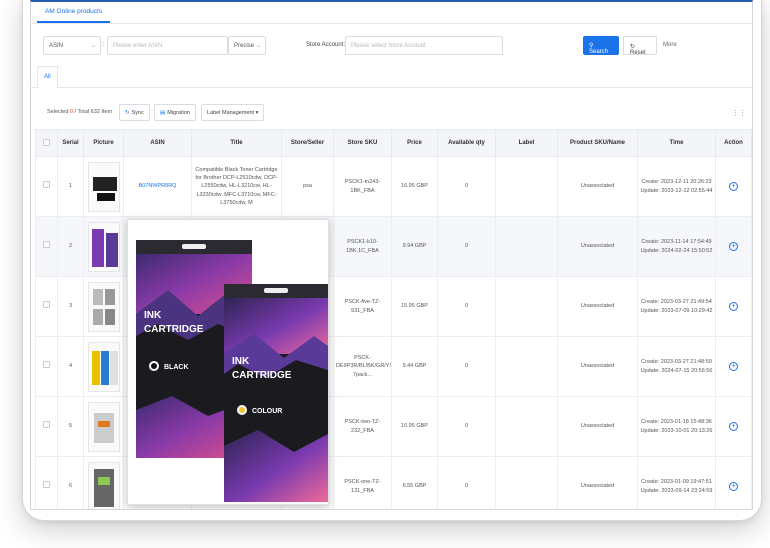 Image resolution: width=770 pixels, height=548 pixels. What do you see at coordinates (74, 12) in the screenshot?
I see `tab-am-online-products: AM Online products` at bounding box center [74, 12].